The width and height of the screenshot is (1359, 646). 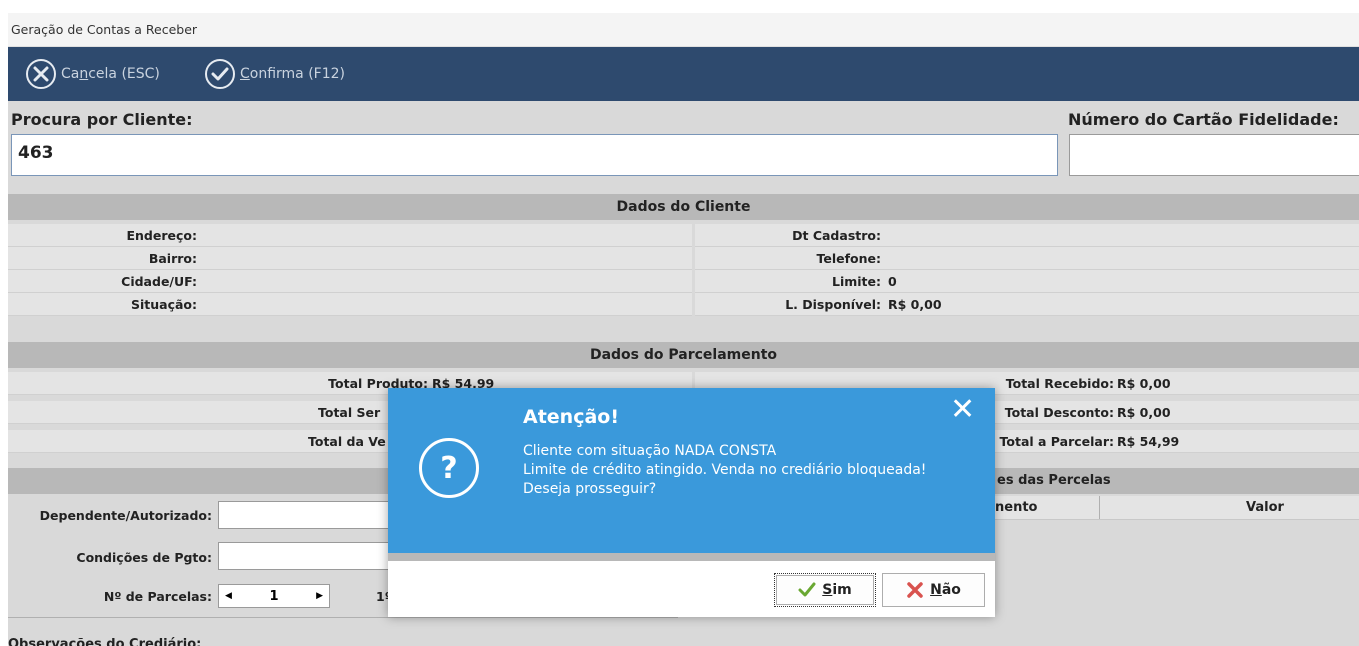 What do you see at coordinates (1019, 631) in the screenshot?
I see `right-empty-area` at bounding box center [1019, 631].